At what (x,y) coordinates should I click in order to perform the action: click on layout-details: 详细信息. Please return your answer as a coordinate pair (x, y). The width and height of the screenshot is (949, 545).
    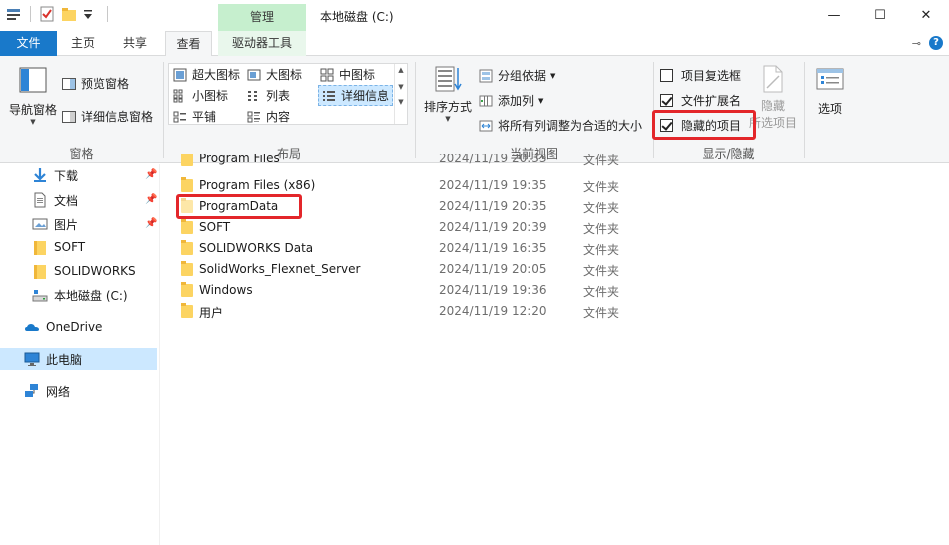
    Looking at the image, I should click on (356, 95).